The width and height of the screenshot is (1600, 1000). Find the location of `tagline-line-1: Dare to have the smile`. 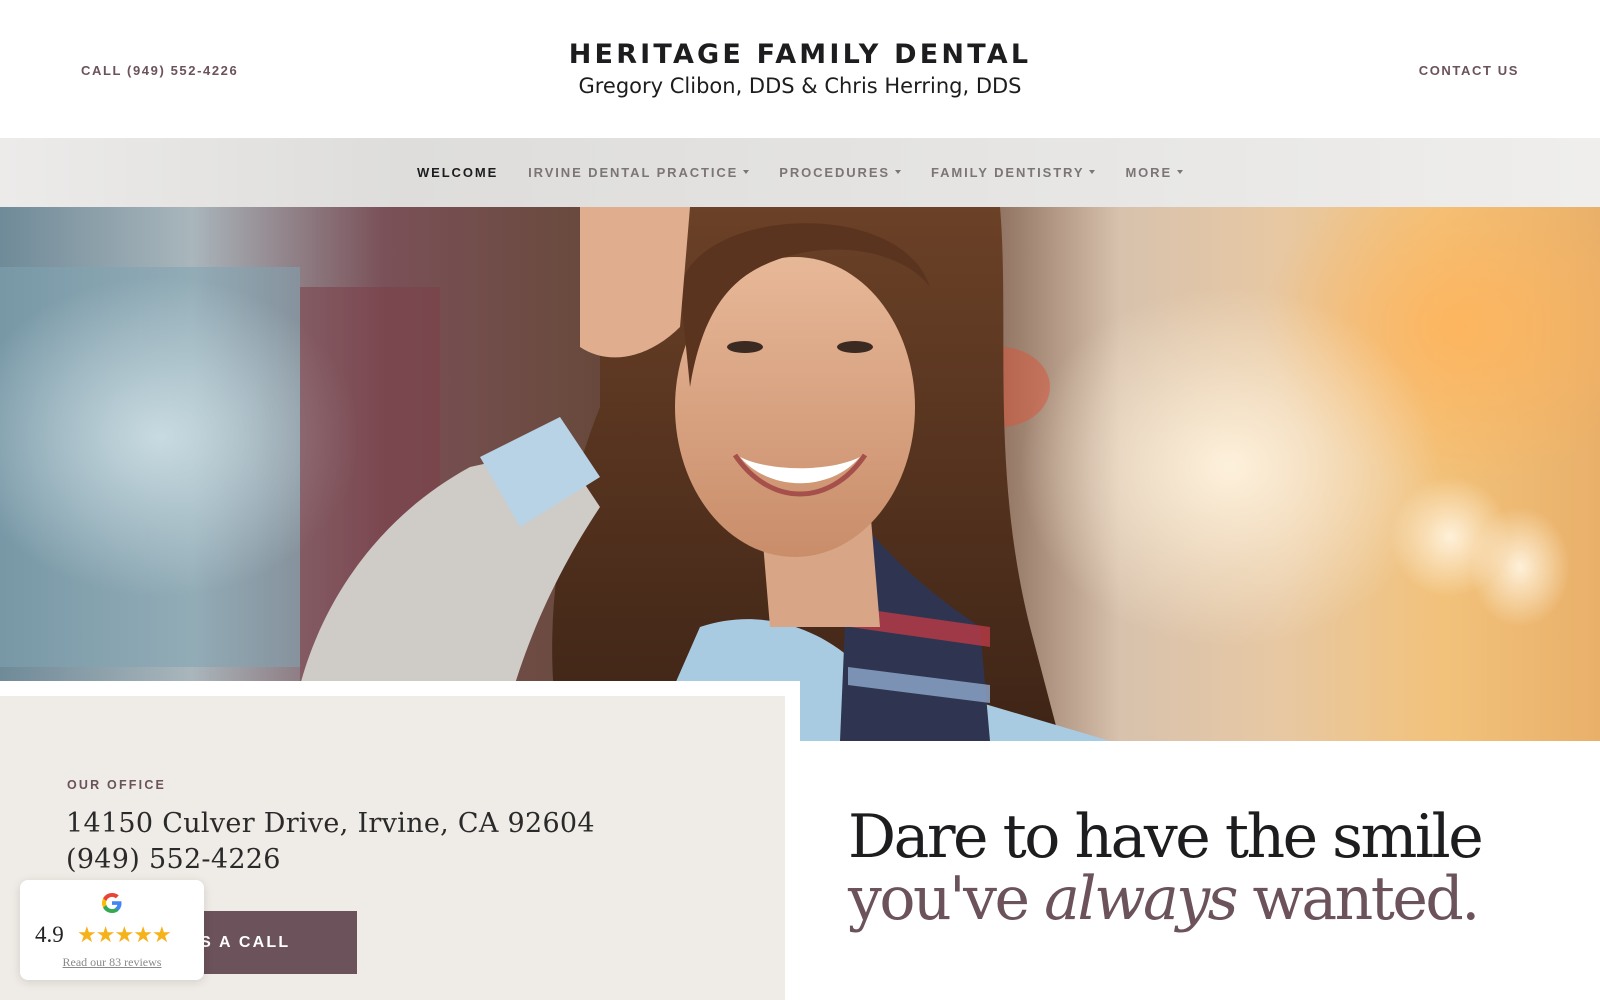

tagline-line-1: Dare to have the smile is located at coordinates (1166, 837).